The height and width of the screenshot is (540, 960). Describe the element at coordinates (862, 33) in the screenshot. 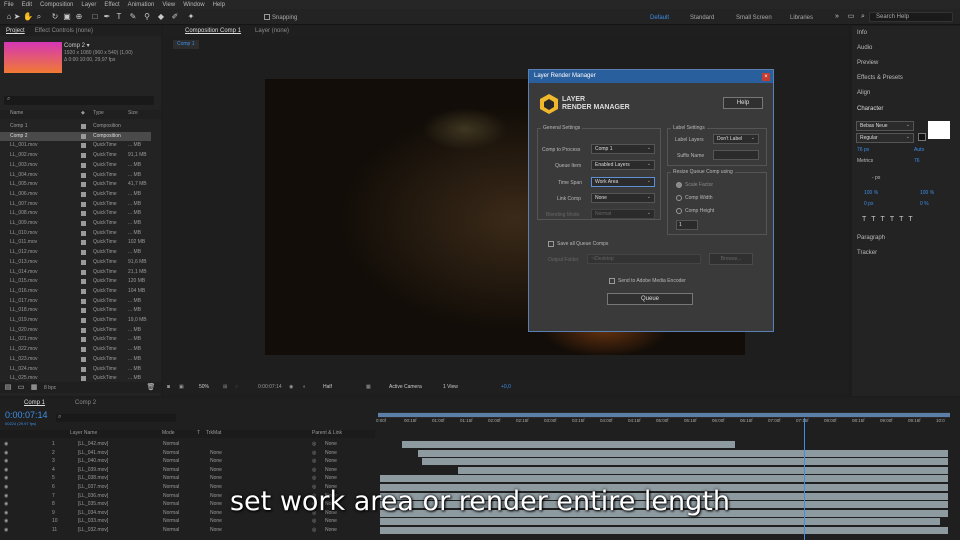

I see `panel-info: Info` at that location.